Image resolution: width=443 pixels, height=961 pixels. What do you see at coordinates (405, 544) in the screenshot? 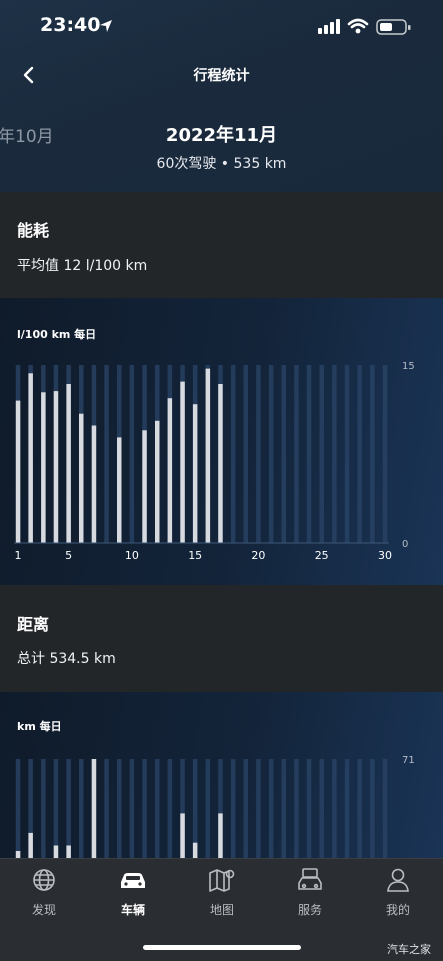
I see `y-tick-label: 0` at bounding box center [405, 544].